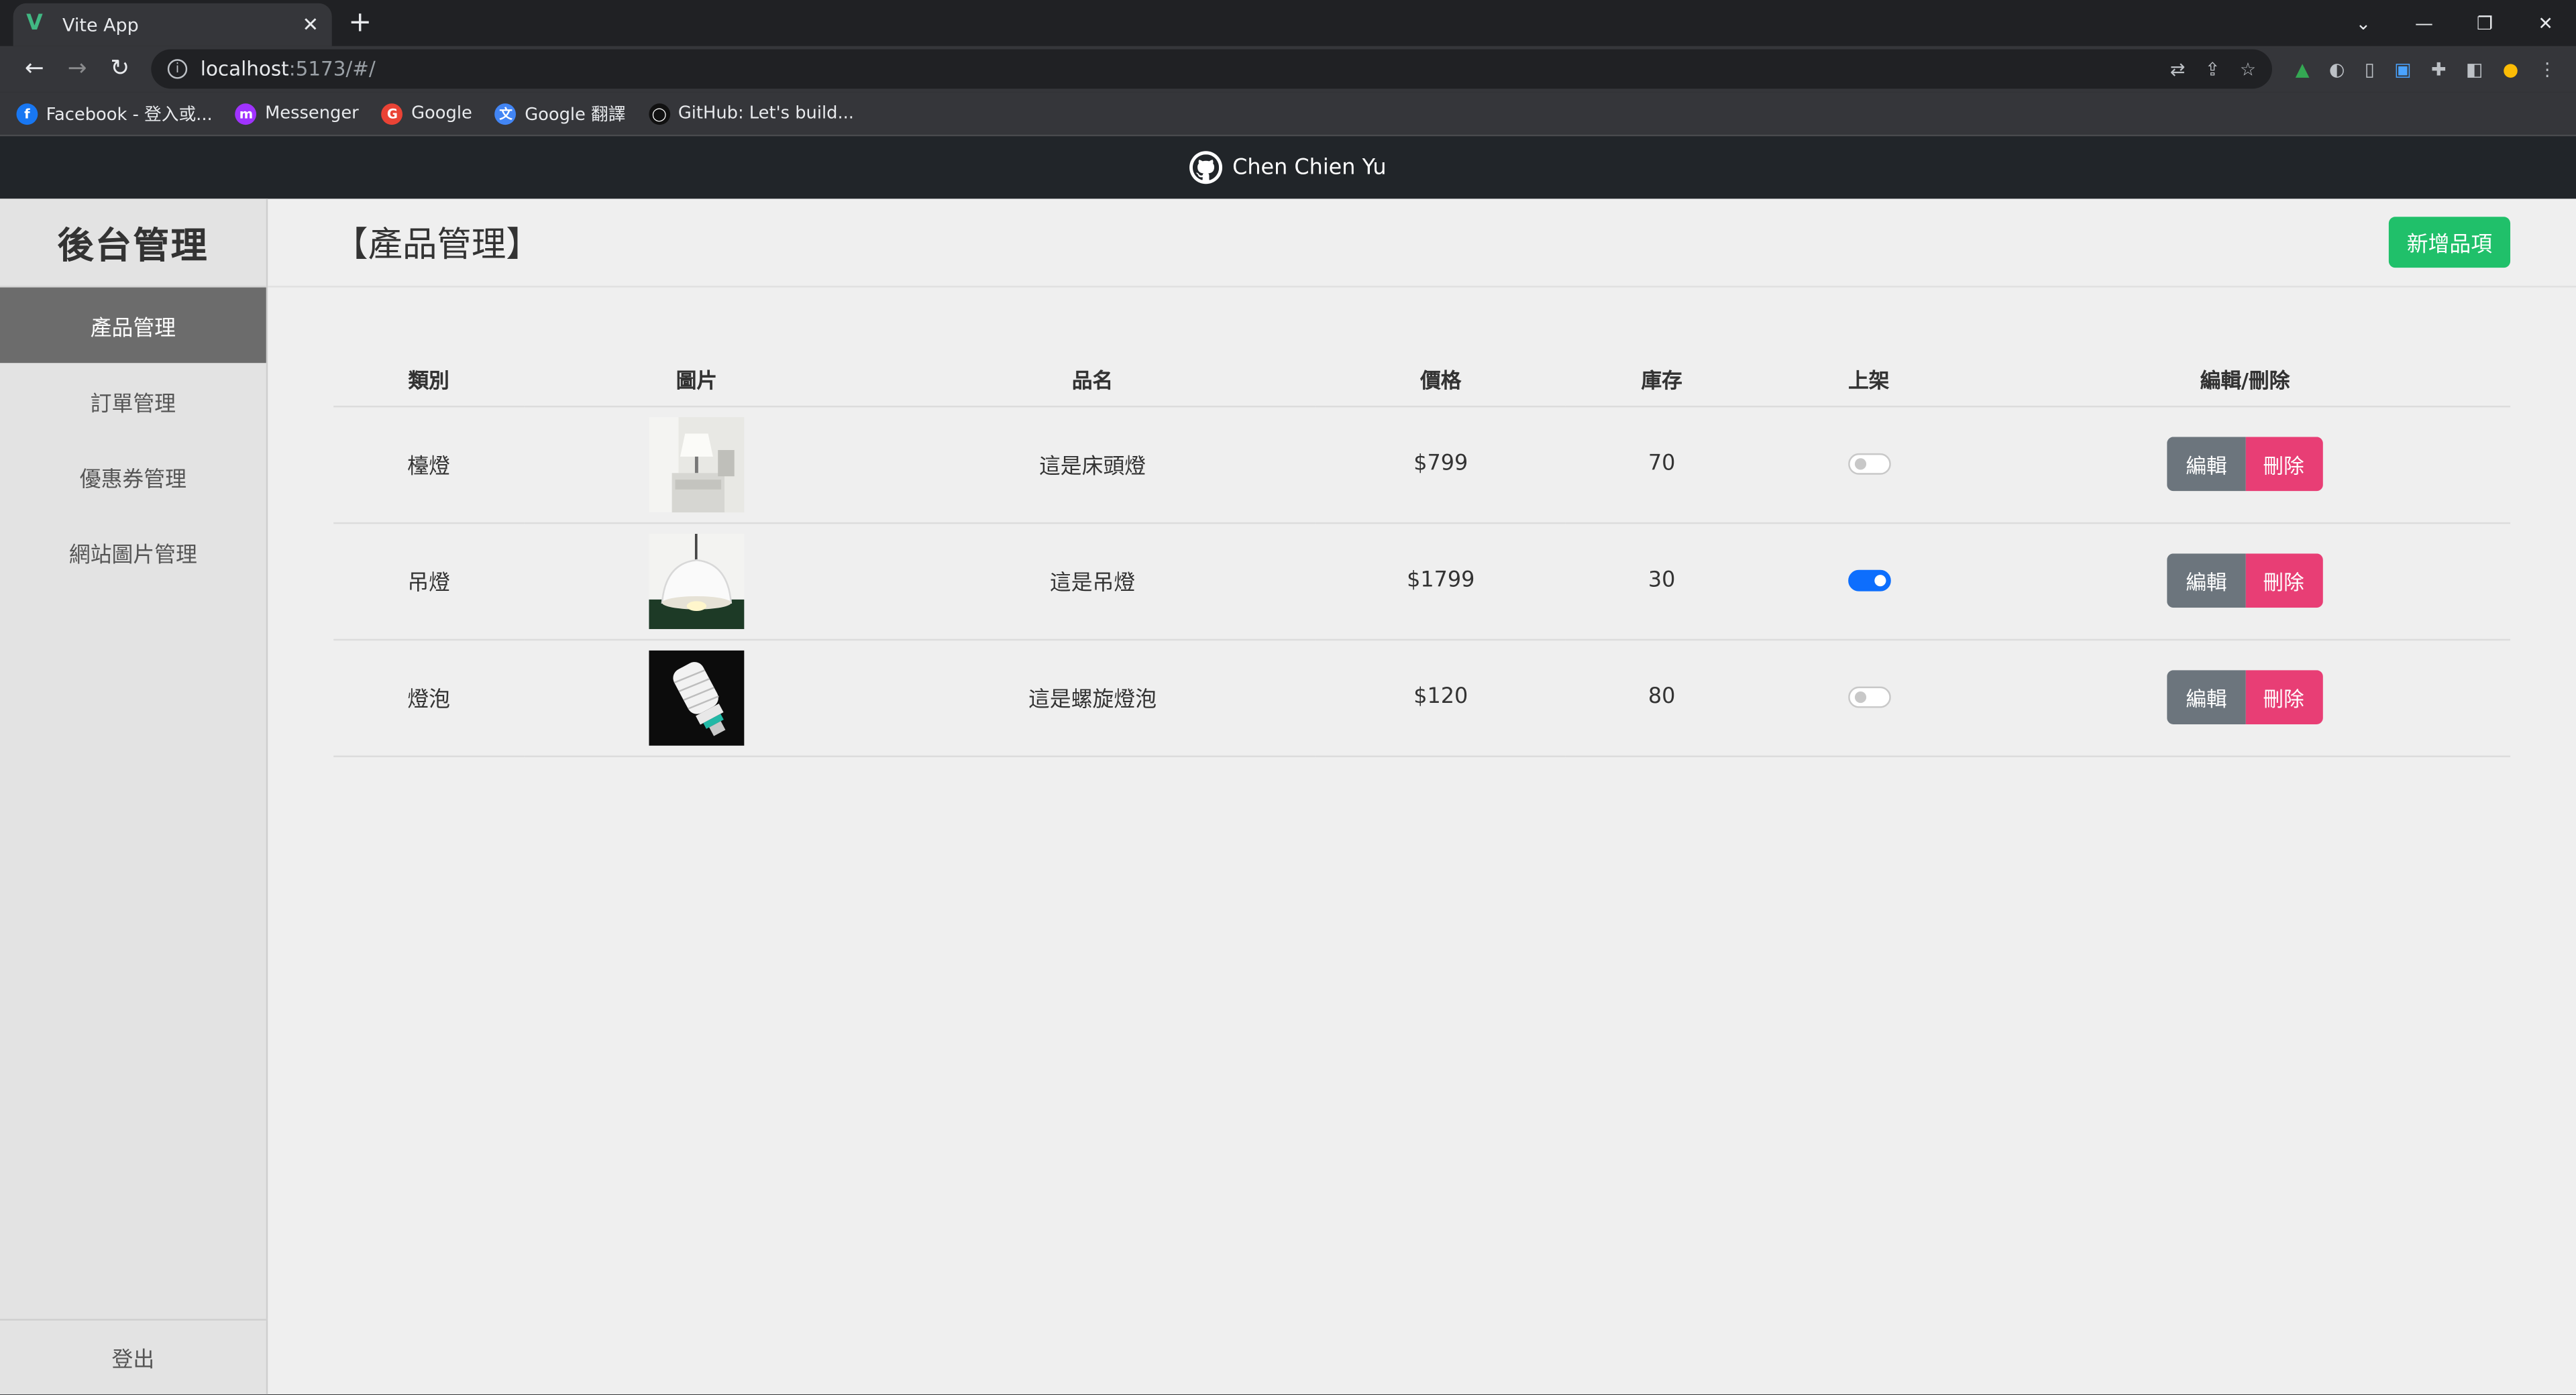 This screenshot has height=1395, width=2576. I want to click on product-stock: 70, so click(1662, 464).